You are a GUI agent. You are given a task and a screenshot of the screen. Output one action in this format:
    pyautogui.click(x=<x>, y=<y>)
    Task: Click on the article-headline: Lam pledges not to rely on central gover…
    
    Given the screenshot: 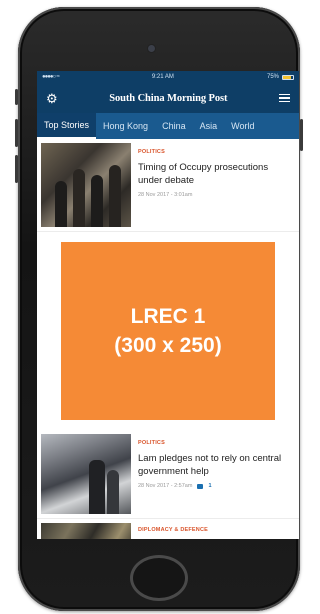 What is the action you would take?
    pyautogui.click(x=216, y=465)
    